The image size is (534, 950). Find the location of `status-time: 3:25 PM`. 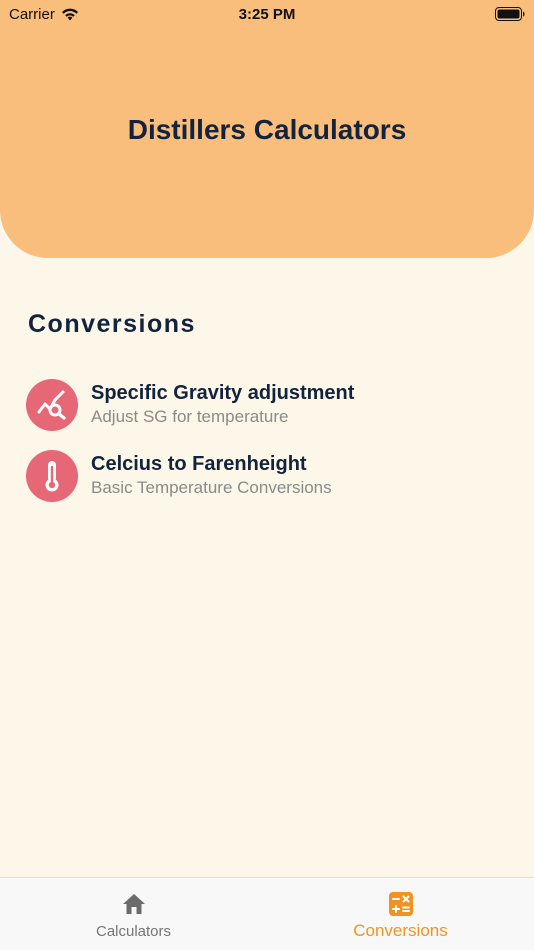

status-time: 3:25 PM is located at coordinates (267, 14).